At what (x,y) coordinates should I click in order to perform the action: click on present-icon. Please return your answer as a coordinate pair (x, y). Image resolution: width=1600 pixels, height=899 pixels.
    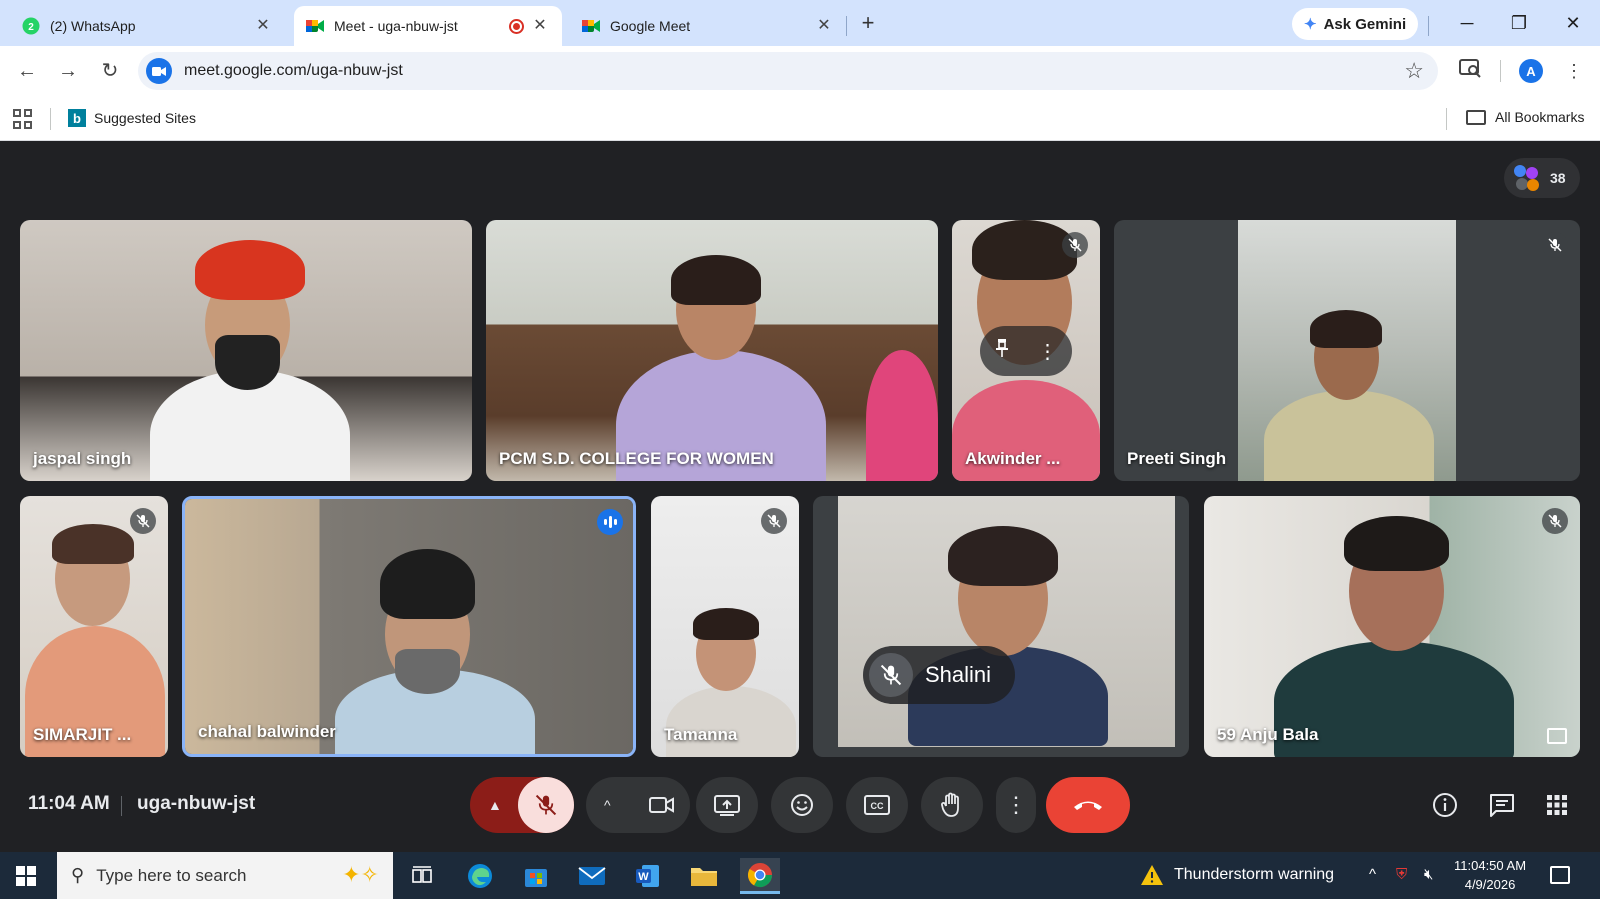
    Looking at the image, I should click on (727, 805).